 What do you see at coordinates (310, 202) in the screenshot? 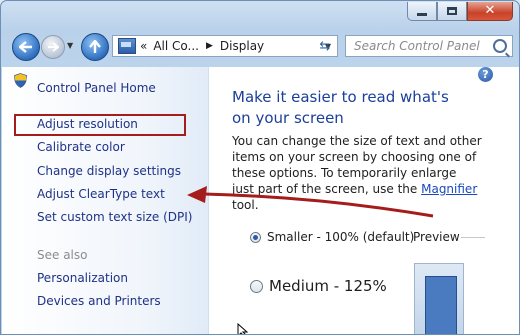
I see `annotation-arrow` at bounding box center [310, 202].